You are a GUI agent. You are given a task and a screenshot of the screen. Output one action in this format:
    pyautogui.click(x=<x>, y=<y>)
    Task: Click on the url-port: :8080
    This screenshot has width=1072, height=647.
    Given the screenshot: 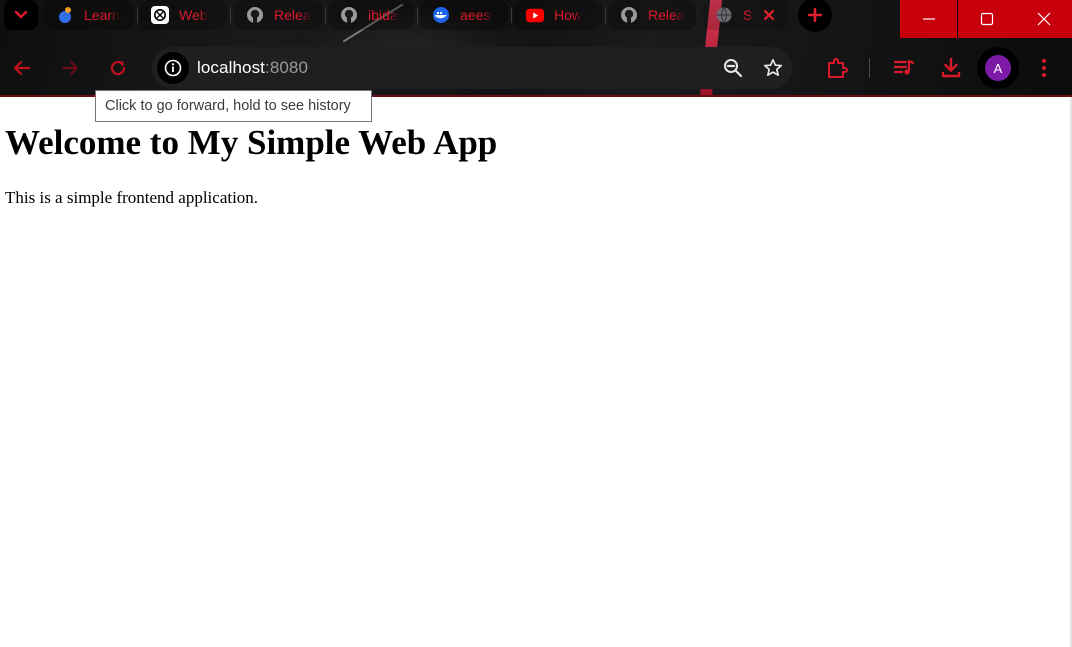 What is the action you would take?
    pyautogui.click(x=287, y=67)
    